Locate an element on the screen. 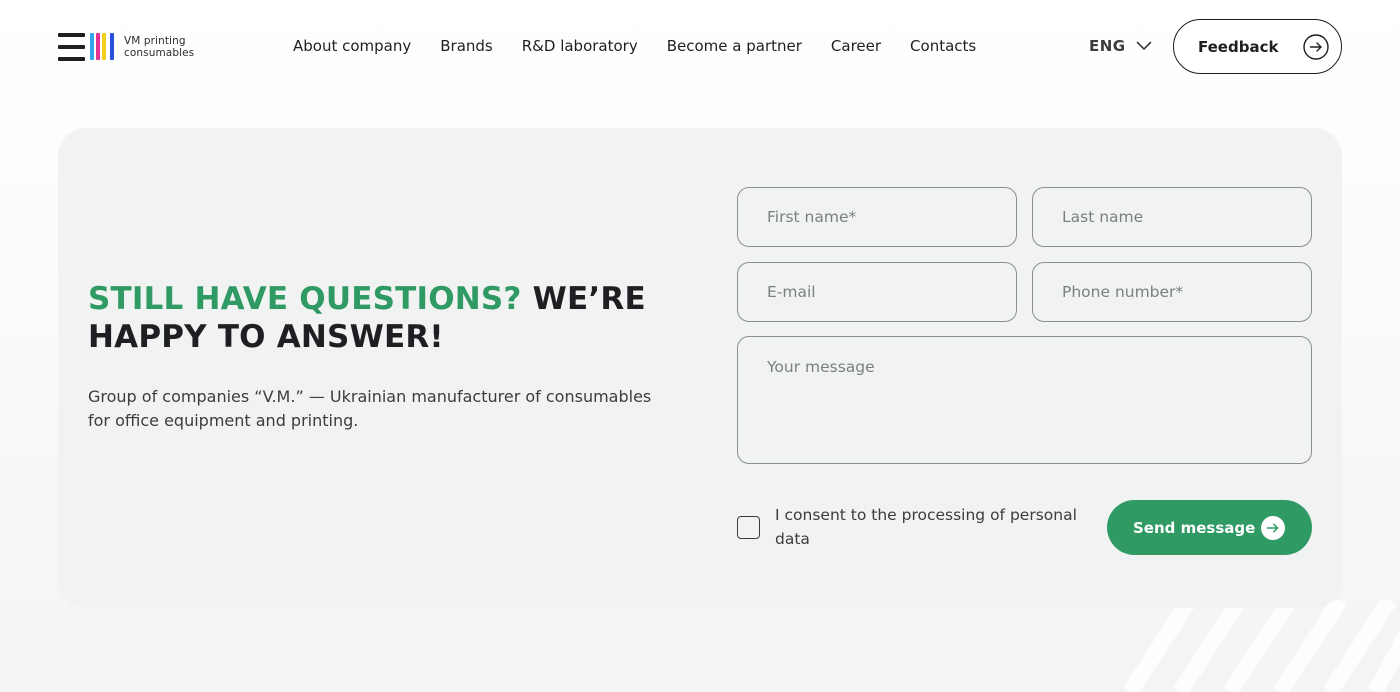  brand-name: VM printing consumables is located at coordinates (159, 47).